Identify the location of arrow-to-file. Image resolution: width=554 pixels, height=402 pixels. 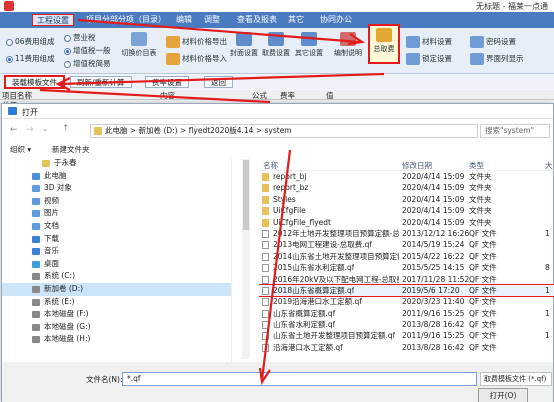
(276, 265).